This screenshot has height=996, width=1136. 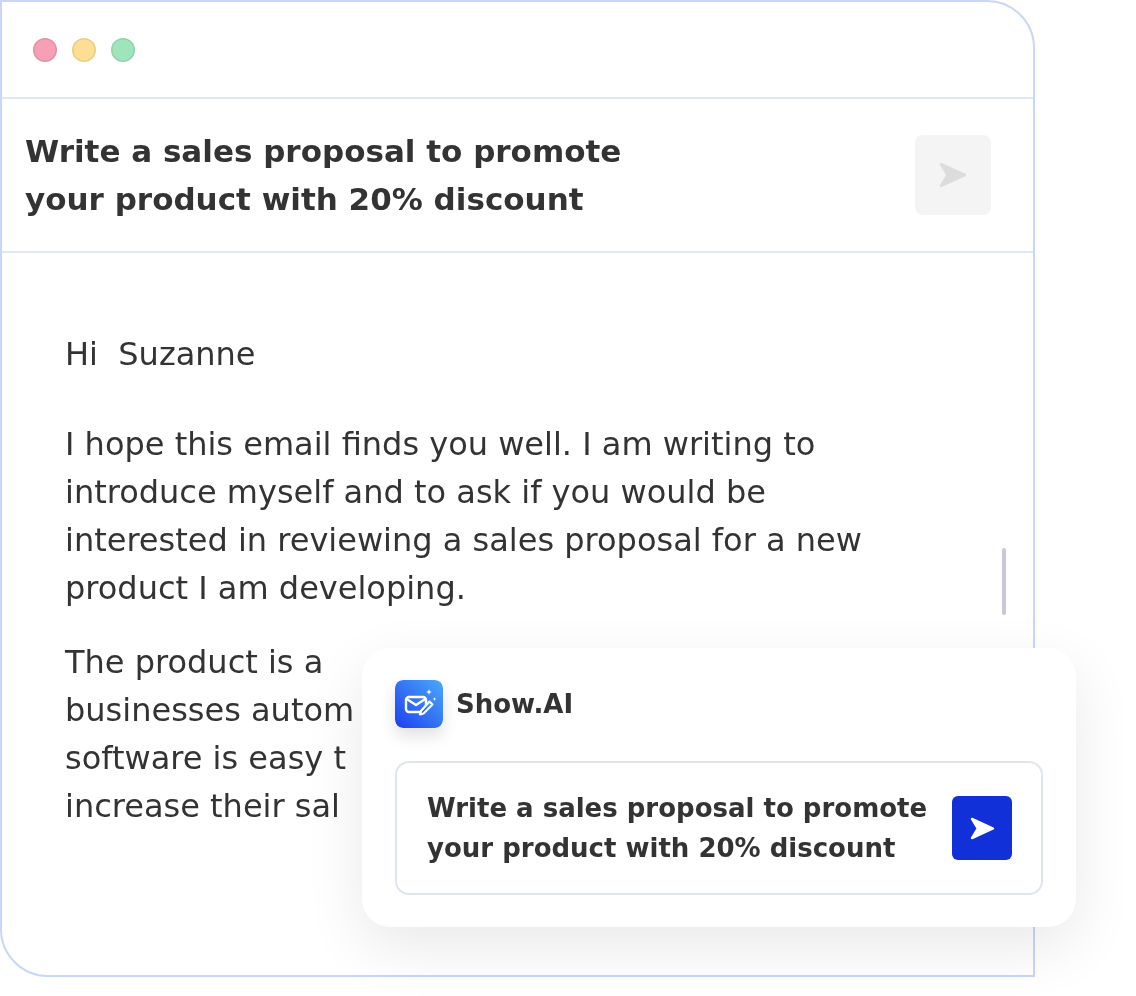 I want to click on mail-pencil-icon, so click(x=419, y=704).